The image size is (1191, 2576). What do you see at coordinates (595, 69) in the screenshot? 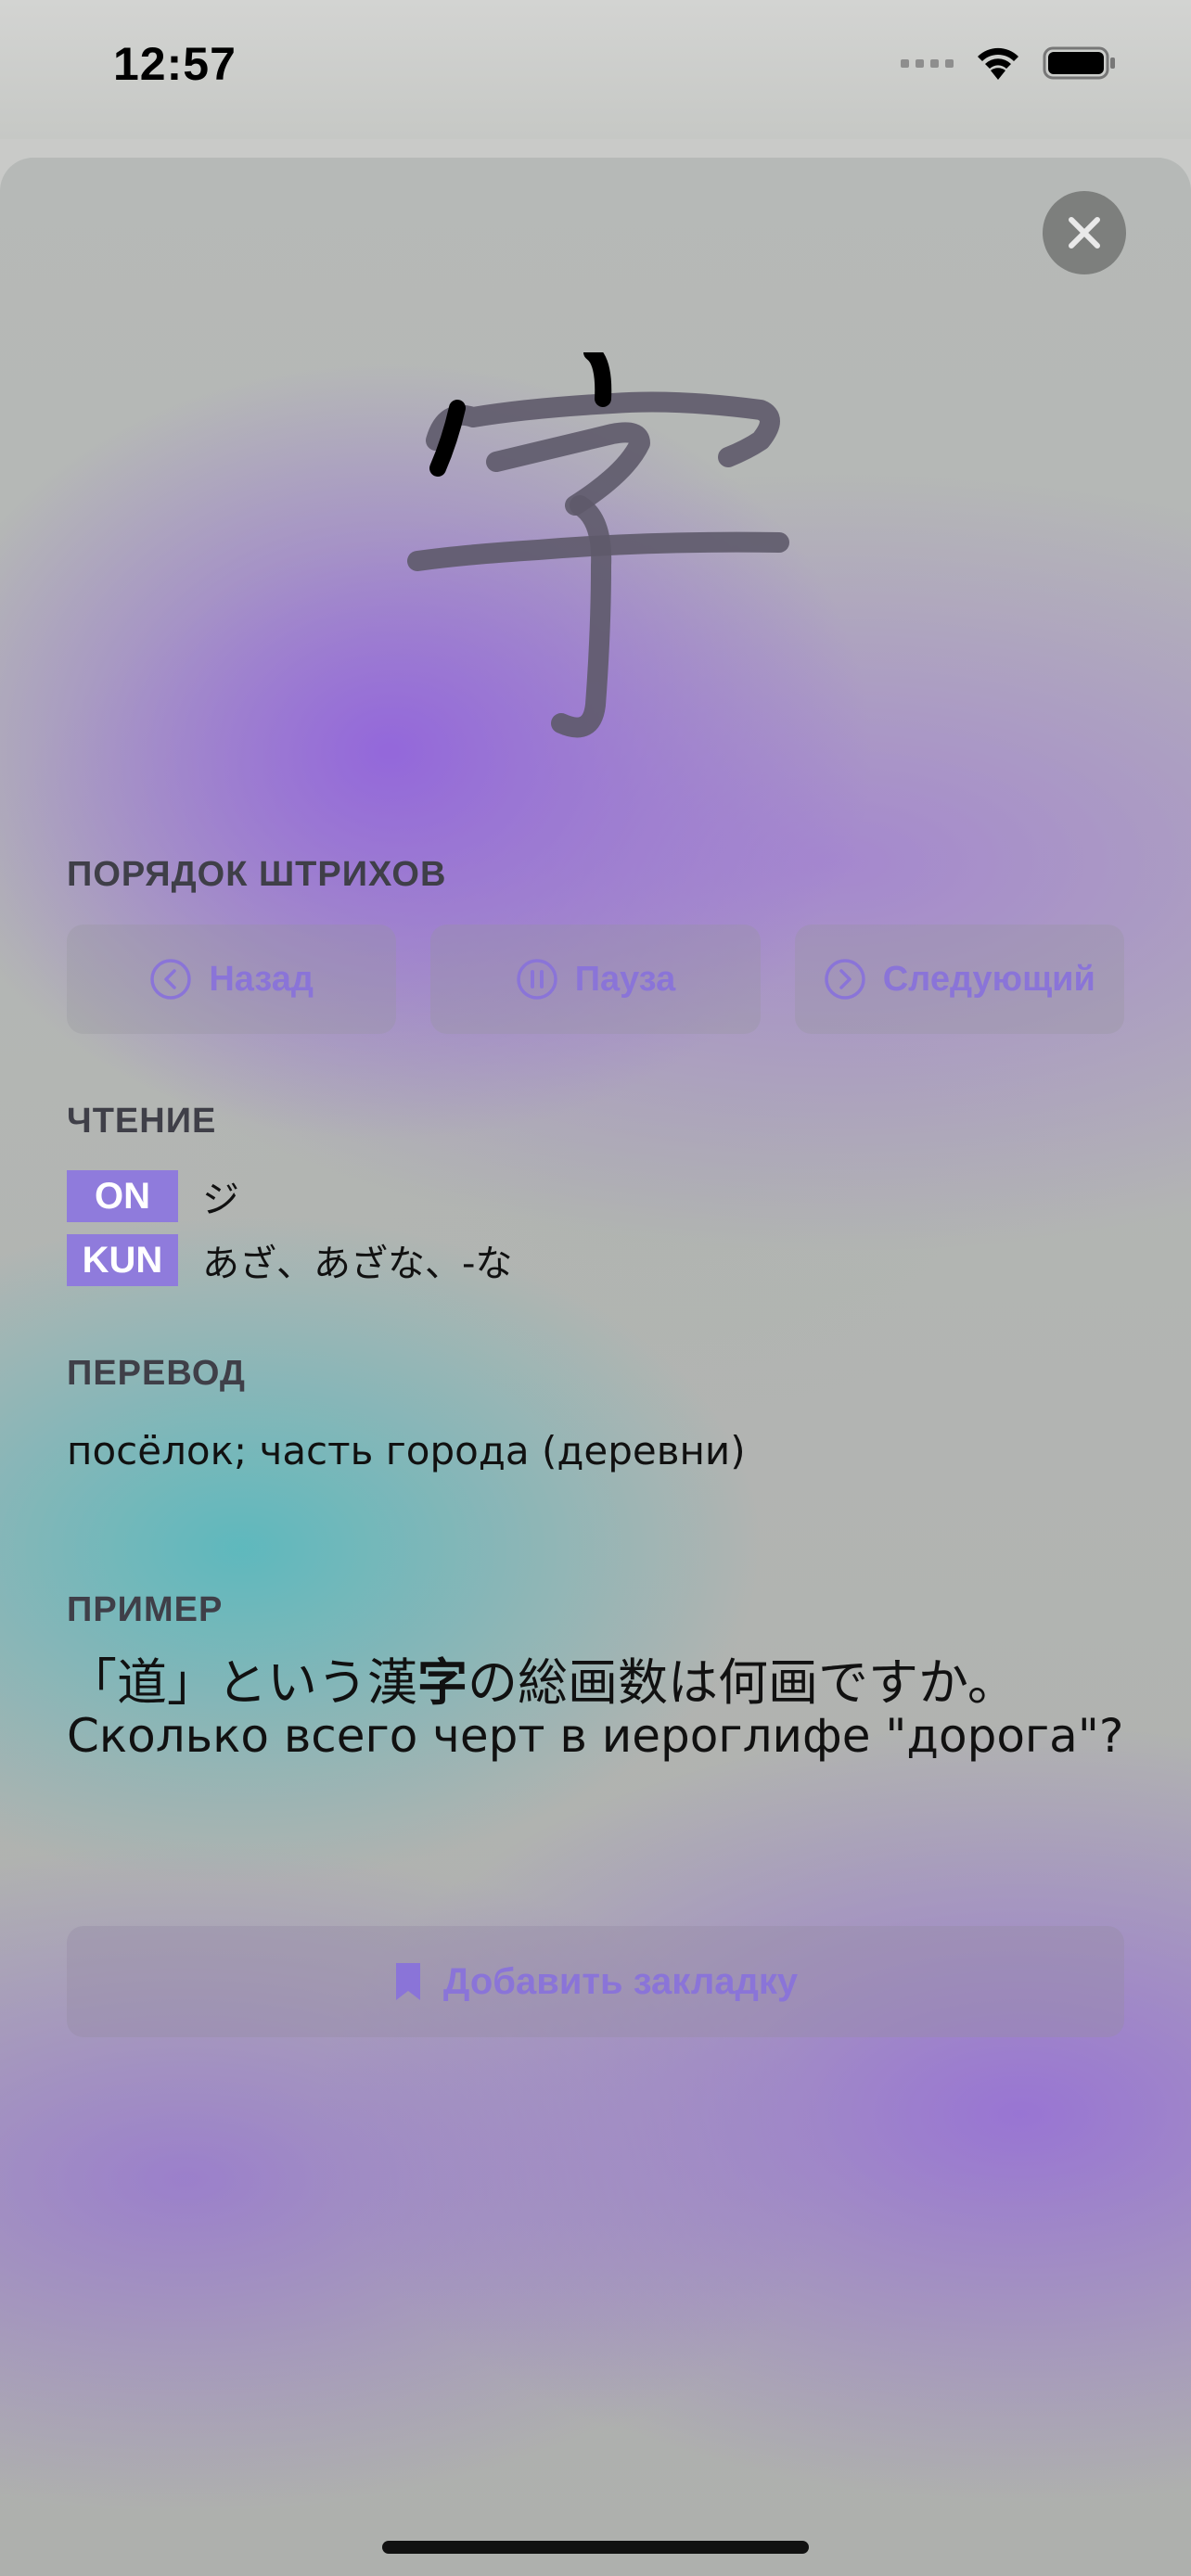
I see `status-bar: 12:57` at bounding box center [595, 69].